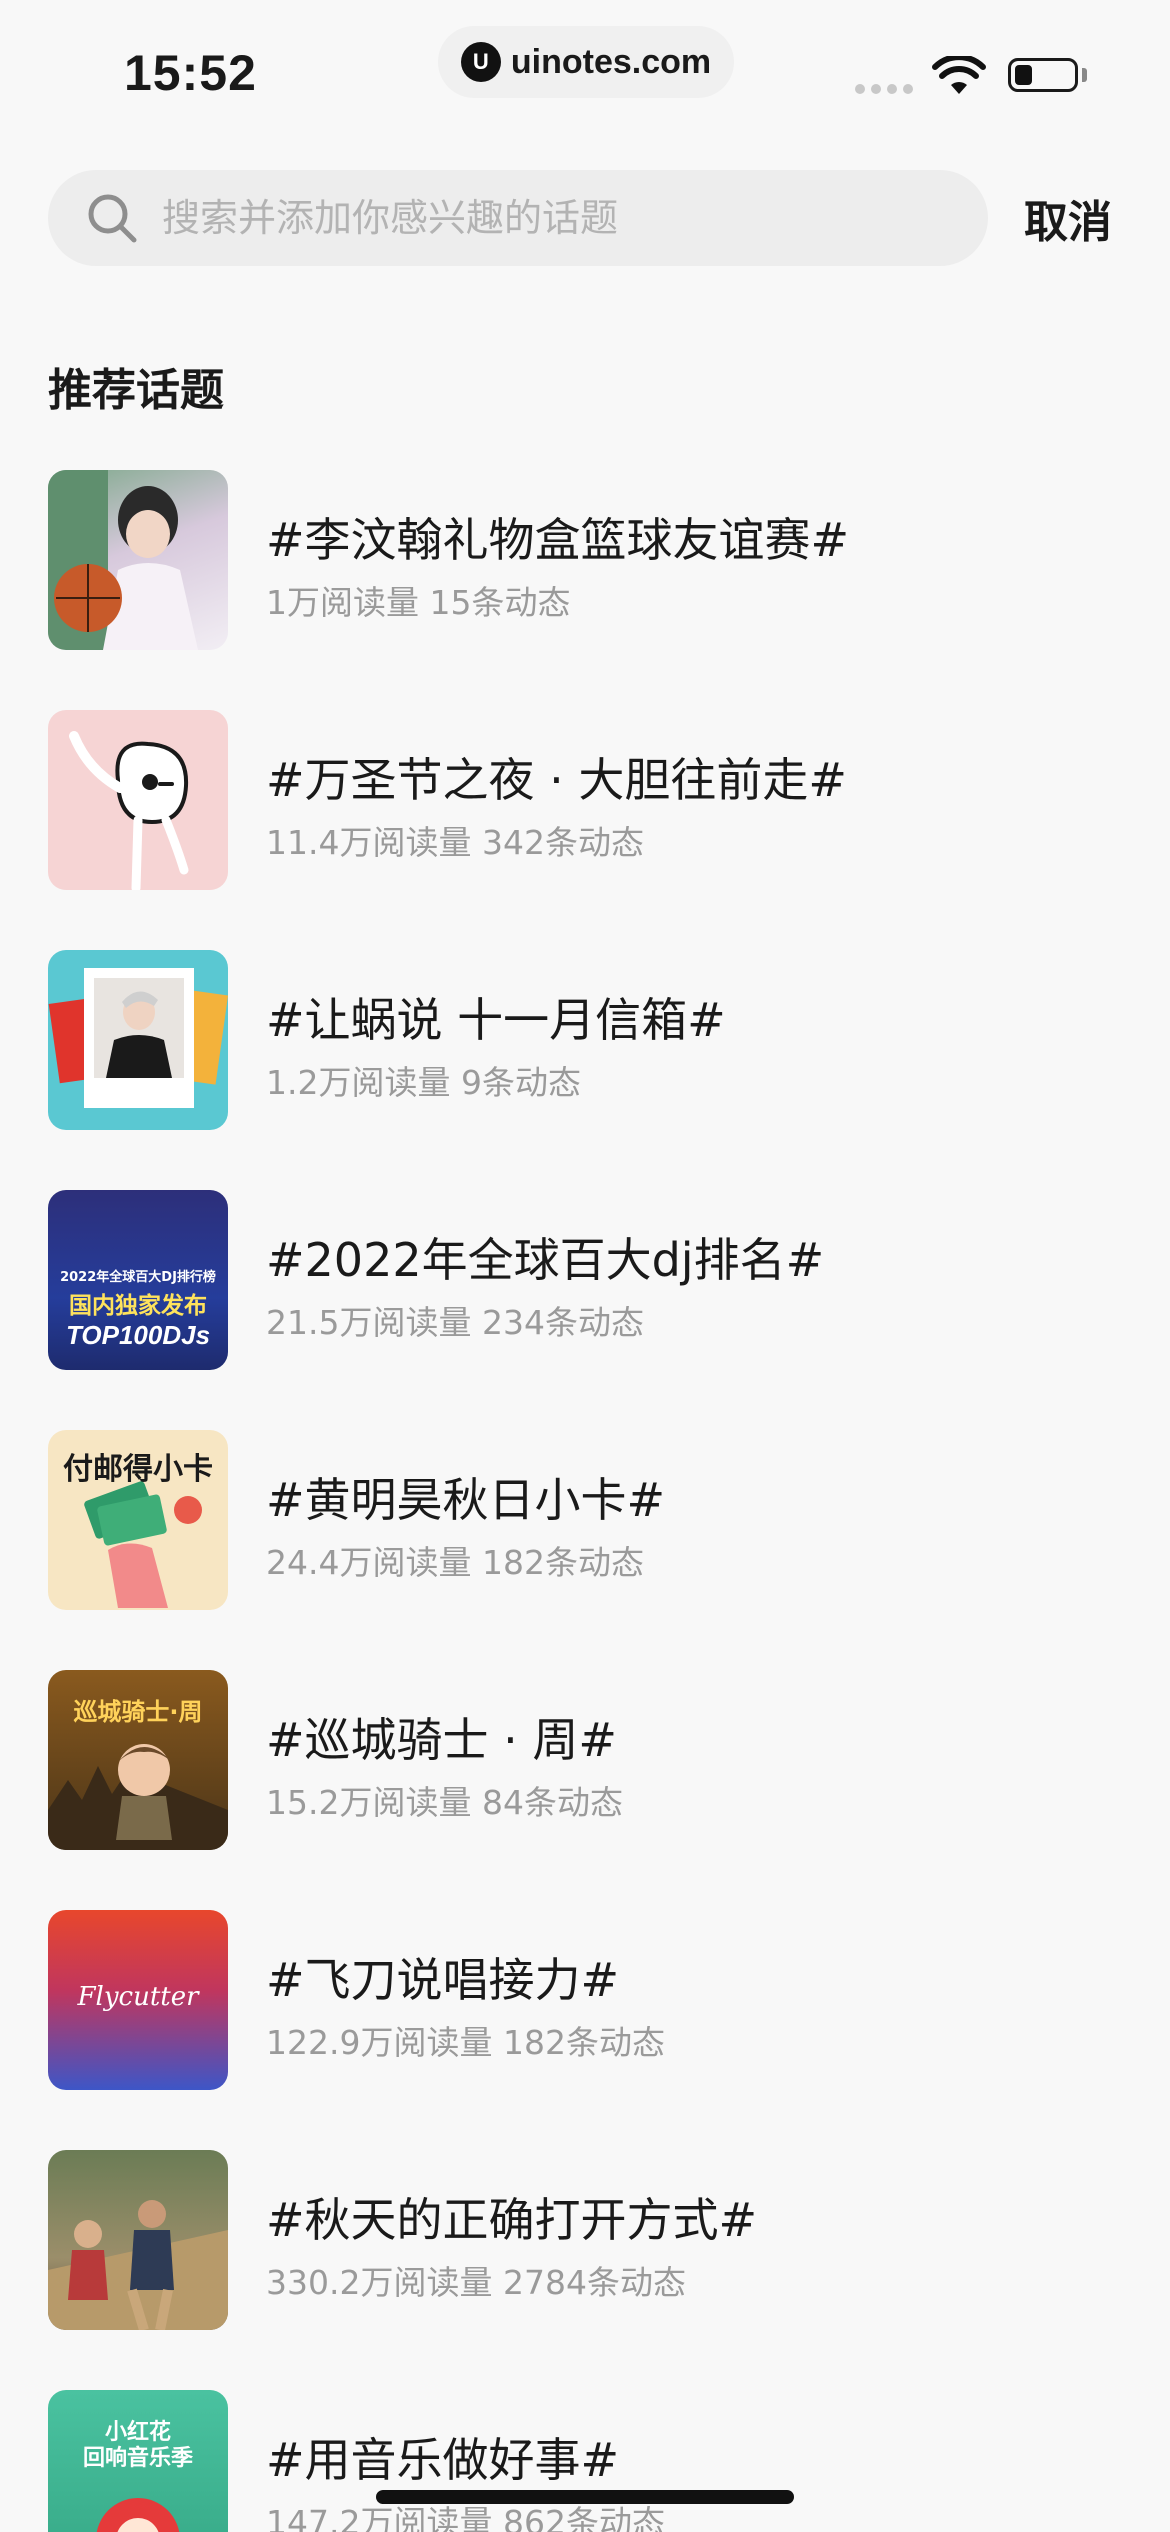 Image resolution: width=1170 pixels, height=2532 pixels. Describe the element at coordinates (455, 1562) in the screenshot. I see `topic-stats: 24.4万阅读量 182条动态` at that location.